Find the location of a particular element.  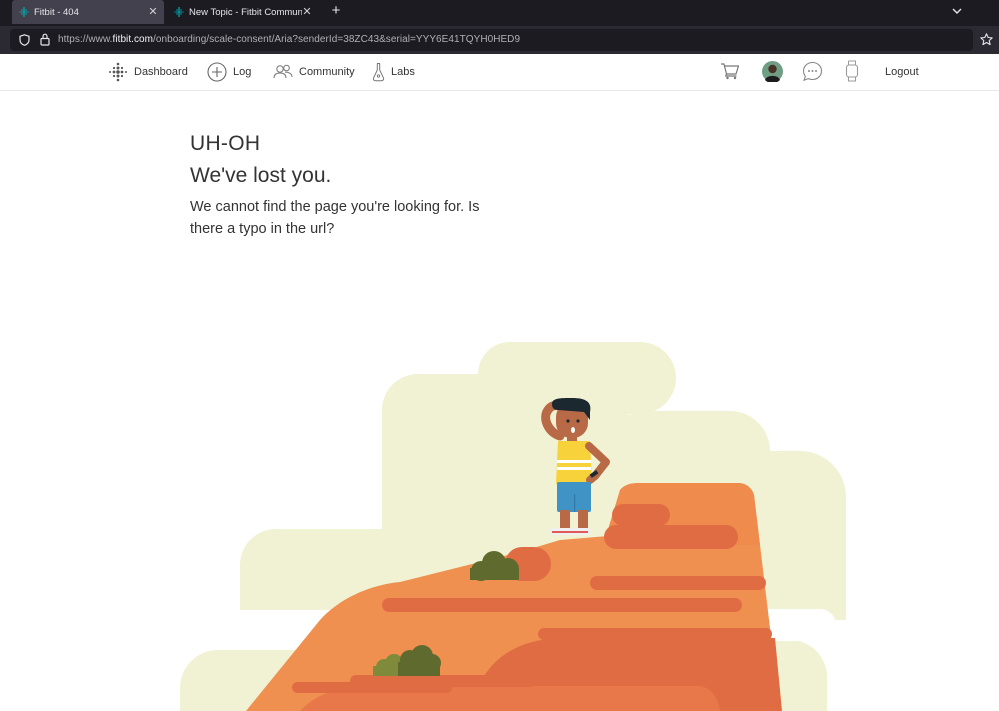

bookmark-star-icon is located at coordinates (986, 39).